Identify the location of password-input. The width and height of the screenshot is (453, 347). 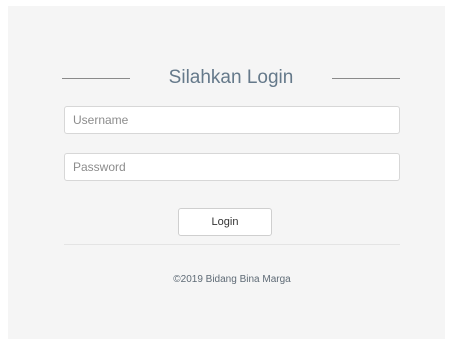
(232, 167).